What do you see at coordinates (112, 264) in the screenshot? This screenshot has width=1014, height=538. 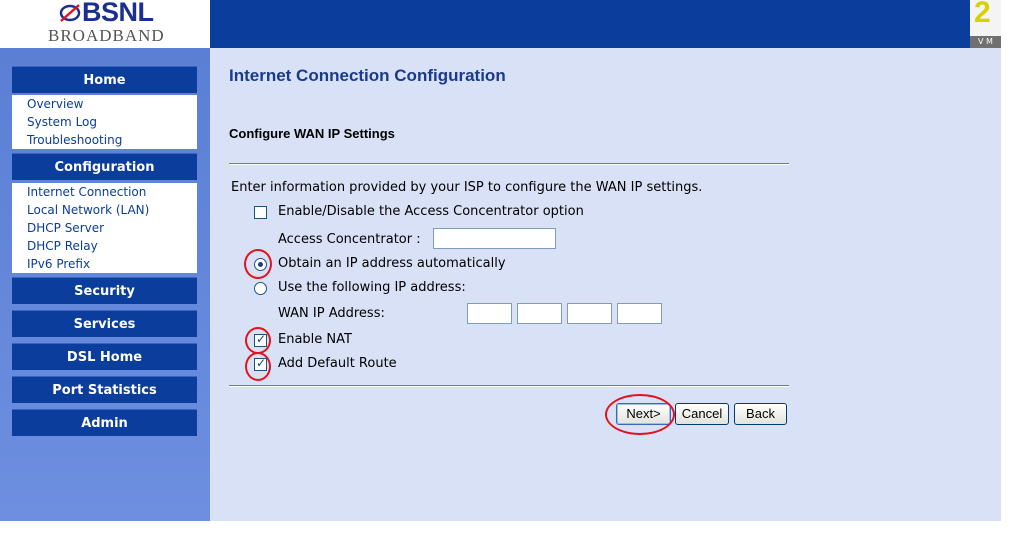 I see `nav-ipv6-prefix: IPv6 Prefix` at bounding box center [112, 264].